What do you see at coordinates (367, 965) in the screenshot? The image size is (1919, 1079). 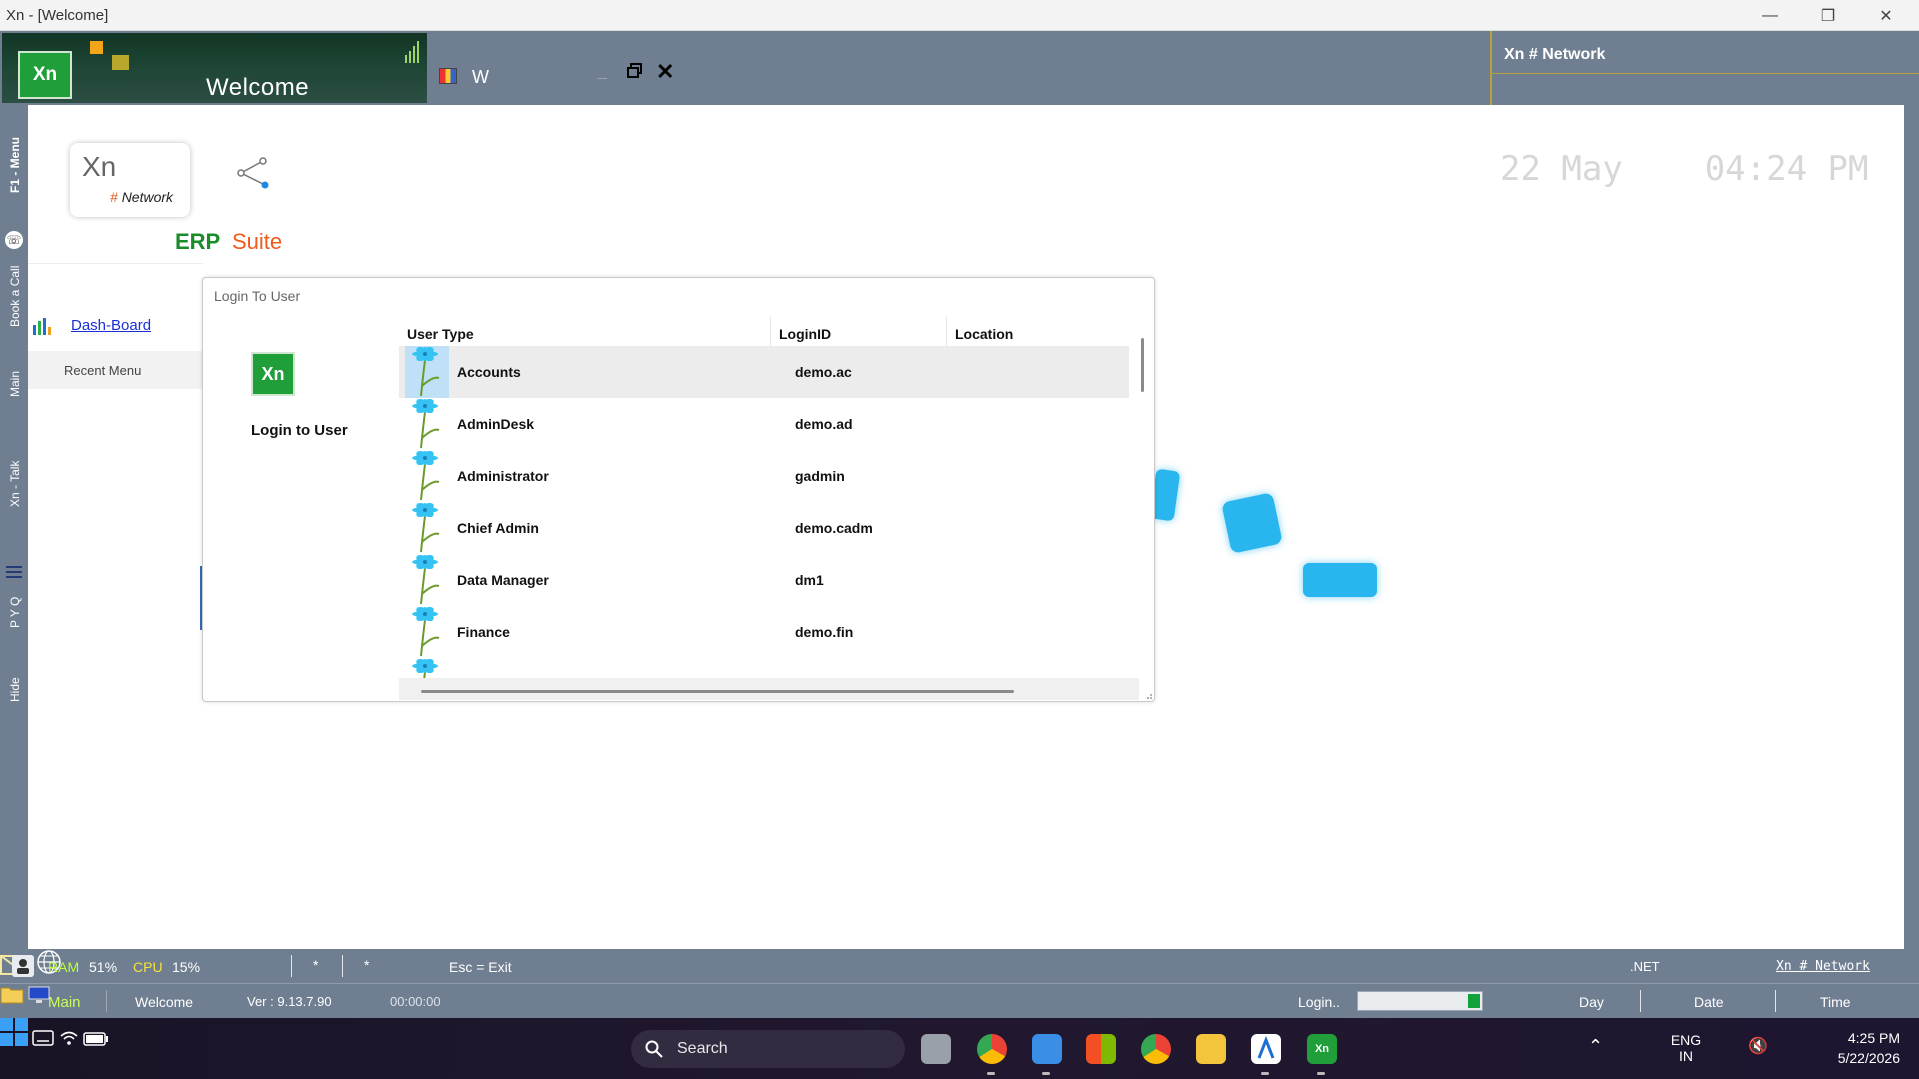 I see `status-star-2: *` at bounding box center [367, 965].